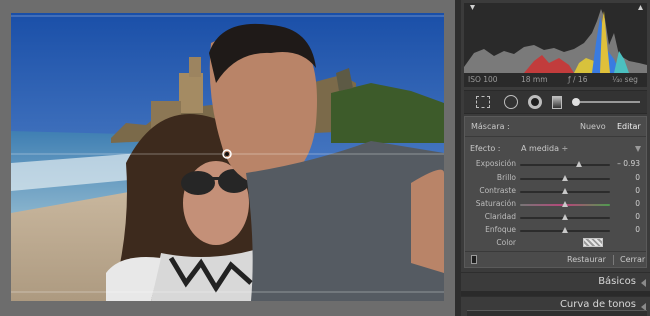  Describe the element at coordinates (483, 102) in the screenshot. I see `crop-tool-icon` at that location.